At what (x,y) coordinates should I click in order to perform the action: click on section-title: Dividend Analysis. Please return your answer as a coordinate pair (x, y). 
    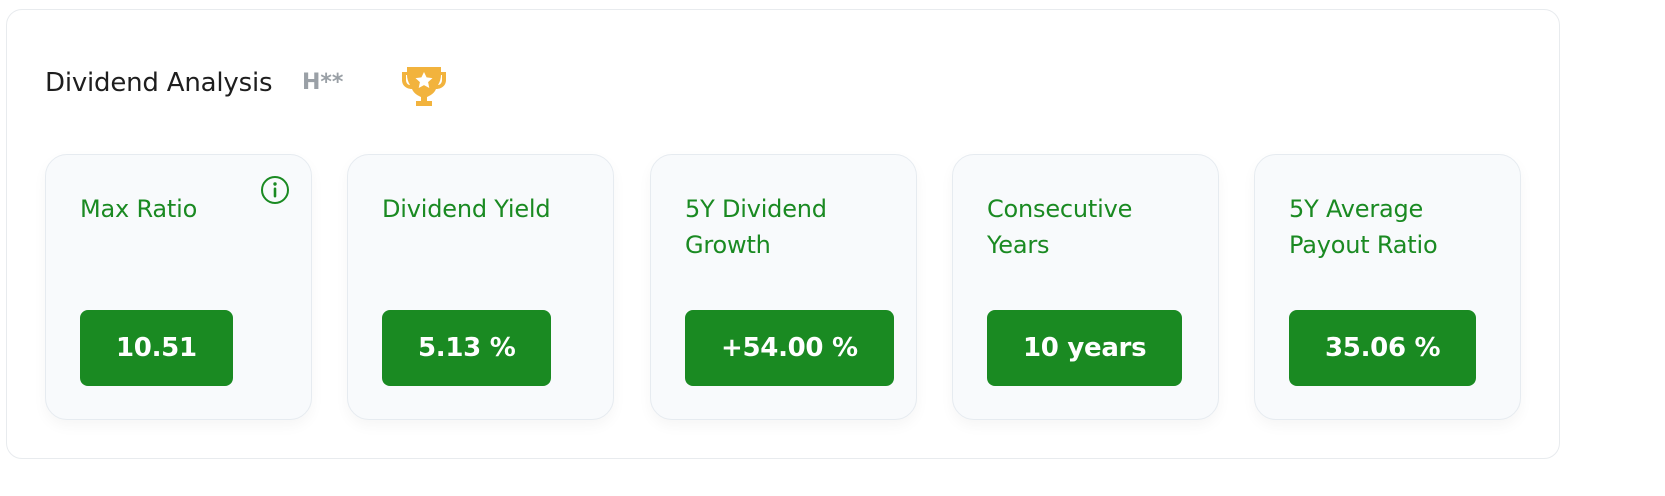
    Looking at the image, I should click on (159, 83).